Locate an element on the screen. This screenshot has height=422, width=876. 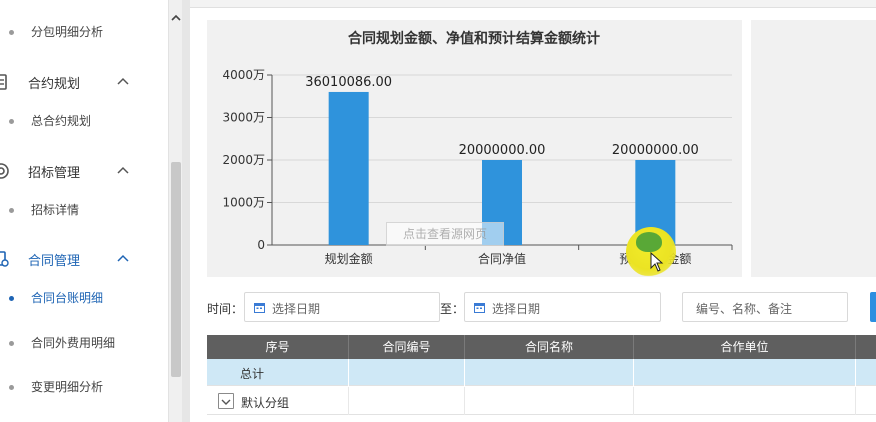
to-label: 至： is located at coordinates (452, 309).